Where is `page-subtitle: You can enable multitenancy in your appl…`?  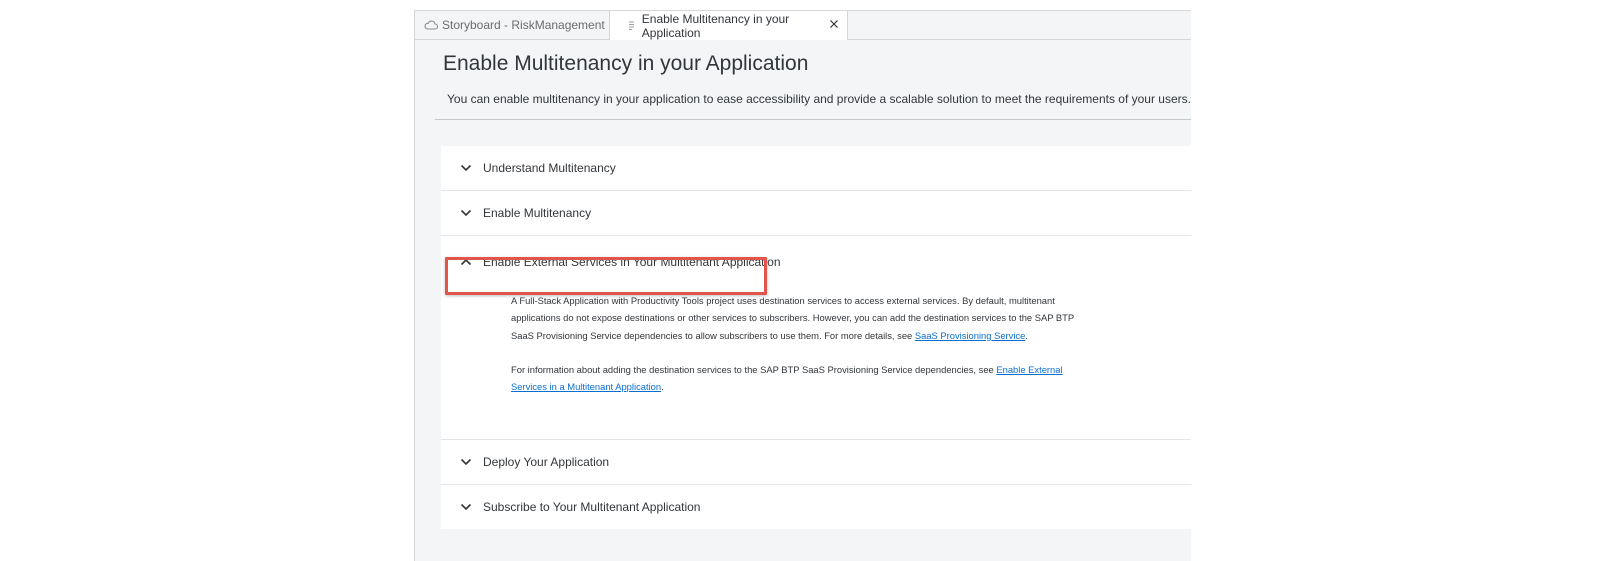
page-subtitle: You can enable multitenancy in your appl… is located at coordinates (819, 99).